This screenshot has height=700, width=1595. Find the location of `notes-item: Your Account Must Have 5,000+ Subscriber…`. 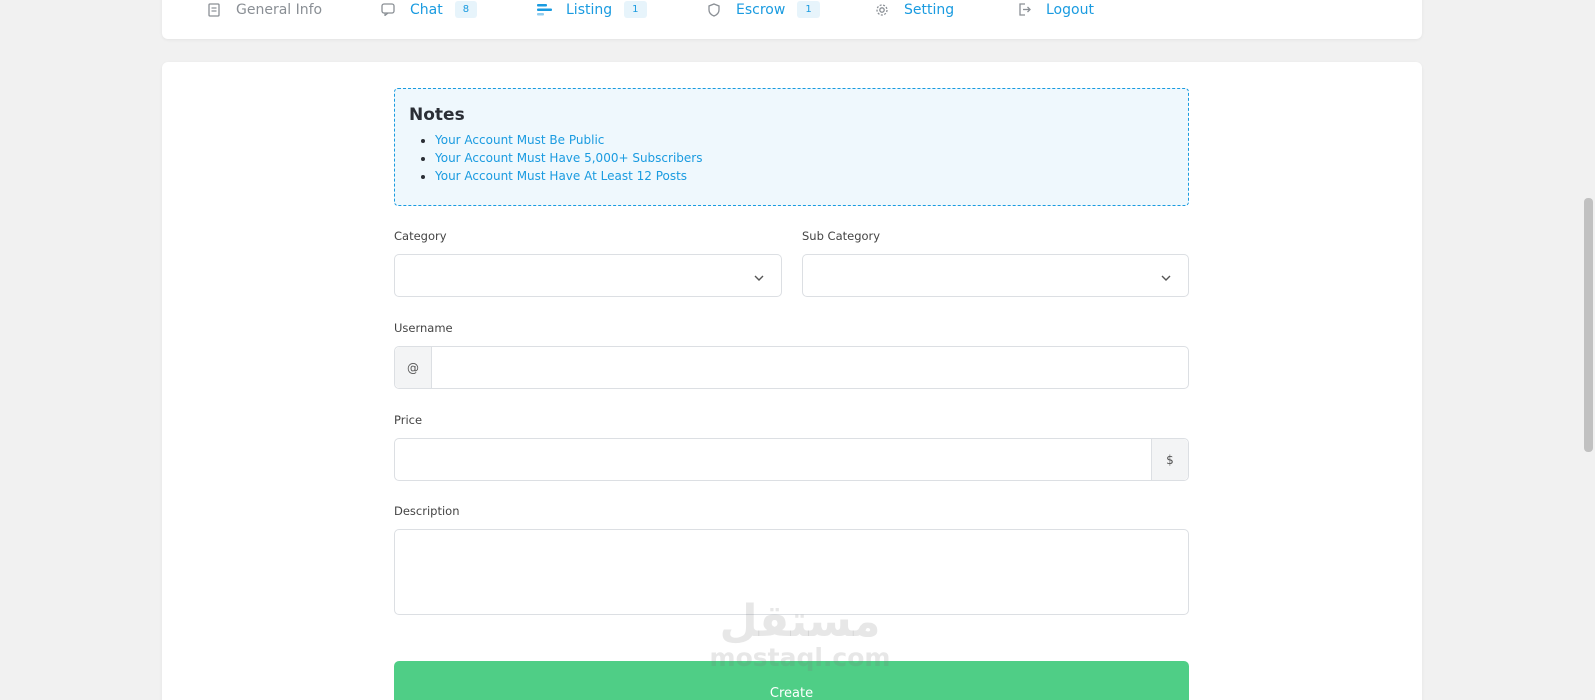

notes-item: Your Account Must Have 5,000+ Subscriber… is located at coordinates (804, 158).